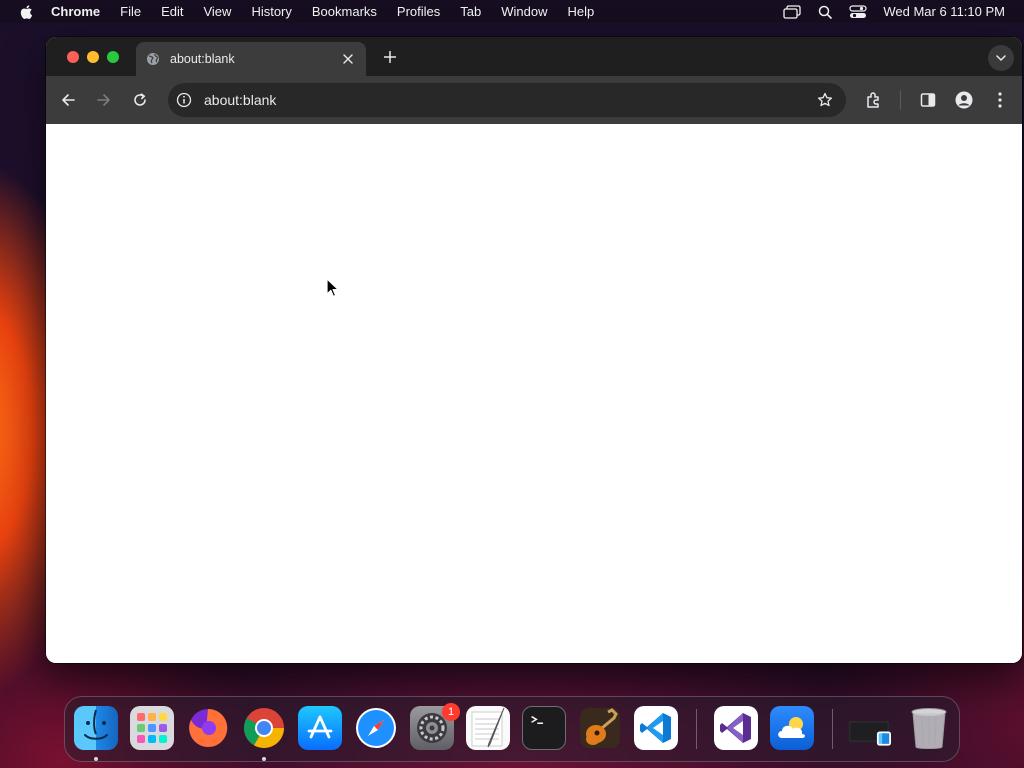 This screenshot has width=1024, height=768. I want to click on menu-window: Window, so click(524, 11).